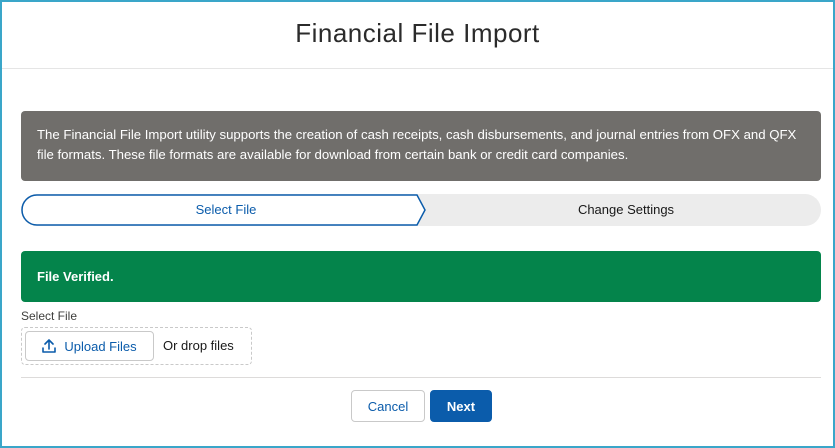  I want to click on path-step-change-settings: Change Settings, so click(626, 210).